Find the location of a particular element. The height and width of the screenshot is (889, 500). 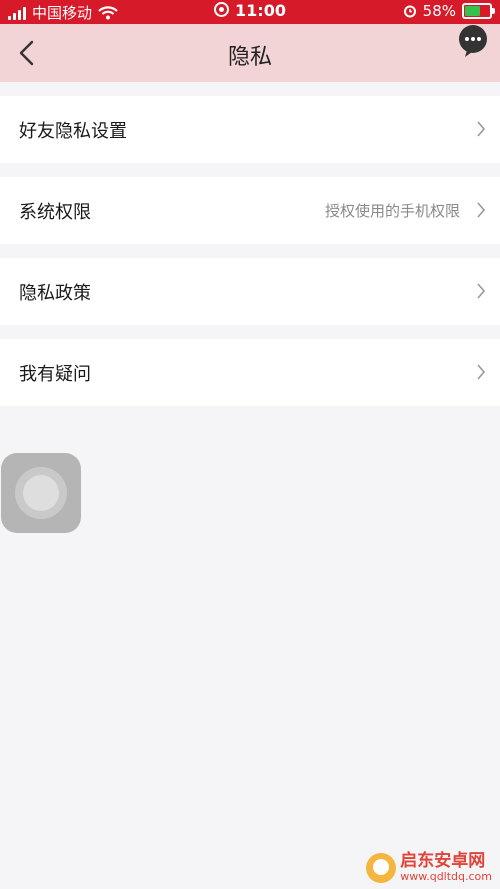

battery-icon is located at coordinates (478, 11).